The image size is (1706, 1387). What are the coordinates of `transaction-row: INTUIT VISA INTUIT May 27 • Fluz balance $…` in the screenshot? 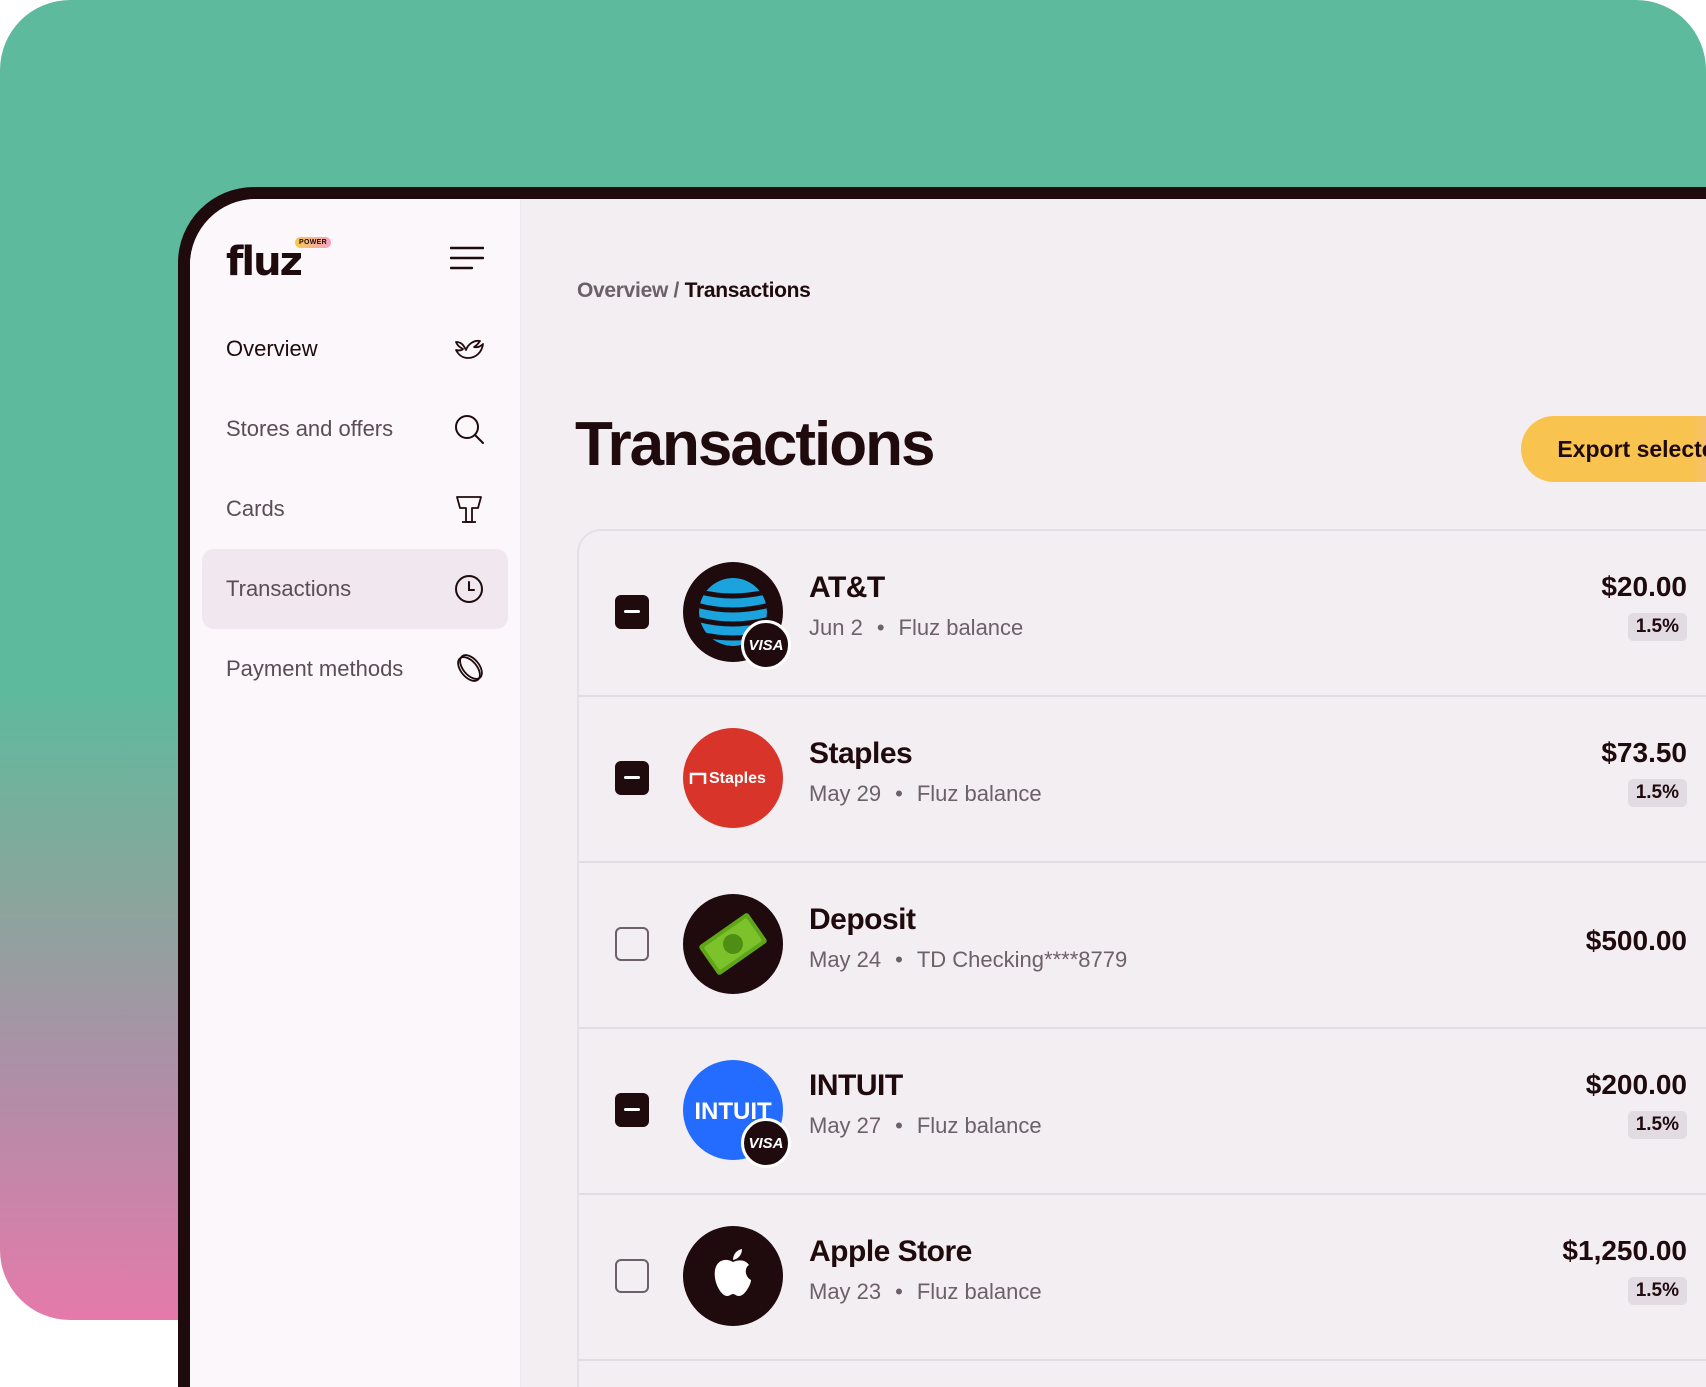 It's located at (1142, 1112).